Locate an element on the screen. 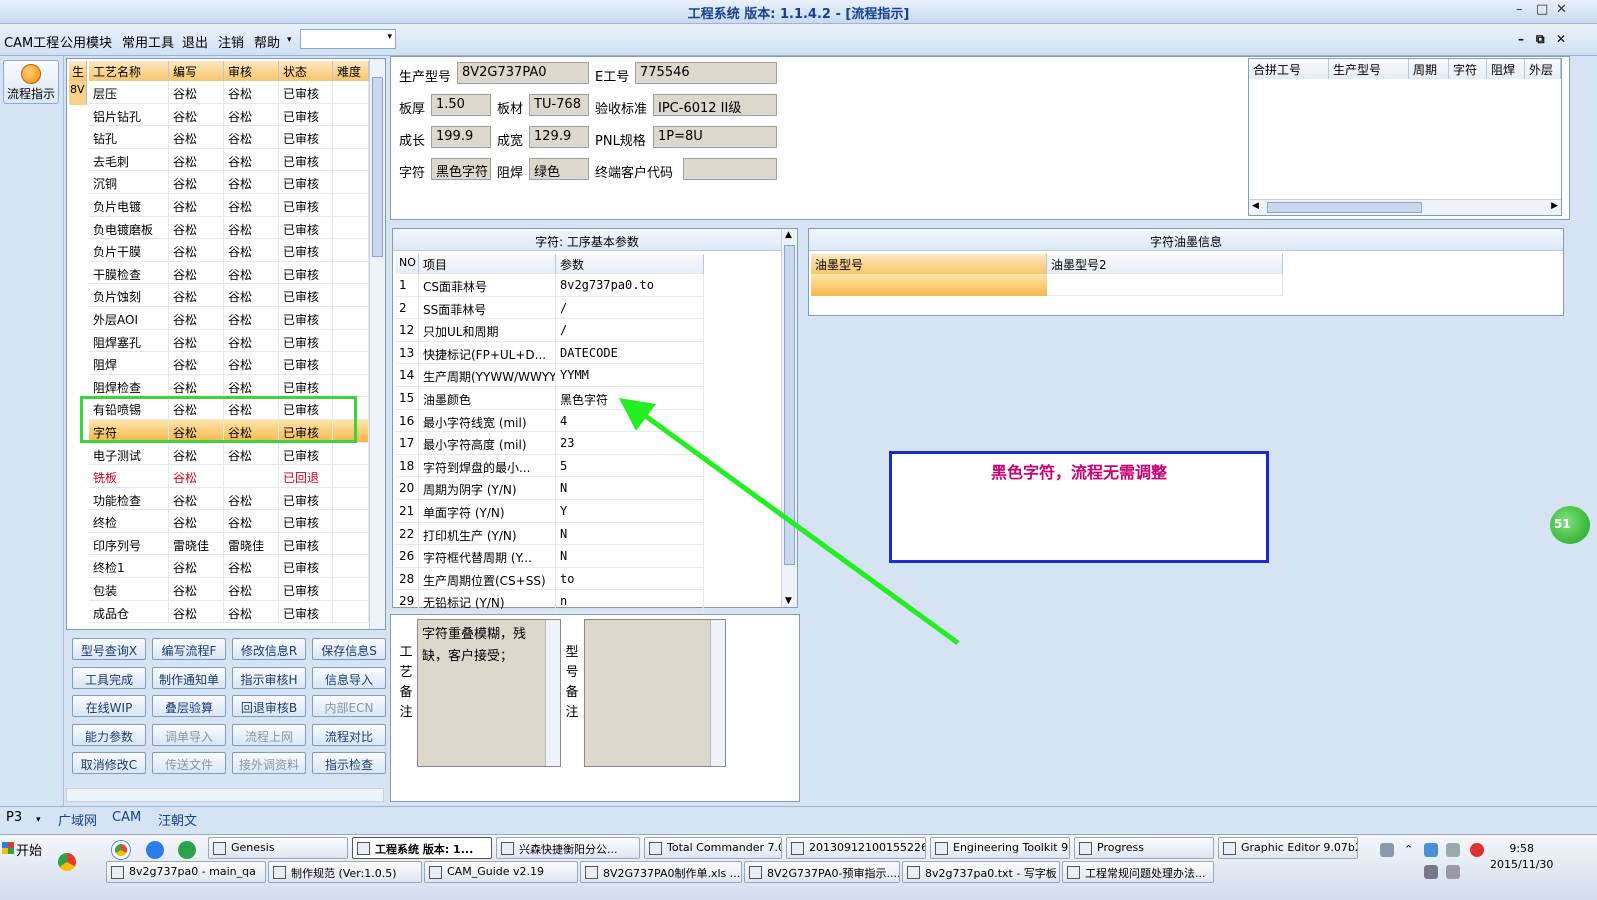 This screenshot has height=900, width=1597. table-row: 去毛刺 谷松 谷松 已审核 is located at coordinates (229, 160).